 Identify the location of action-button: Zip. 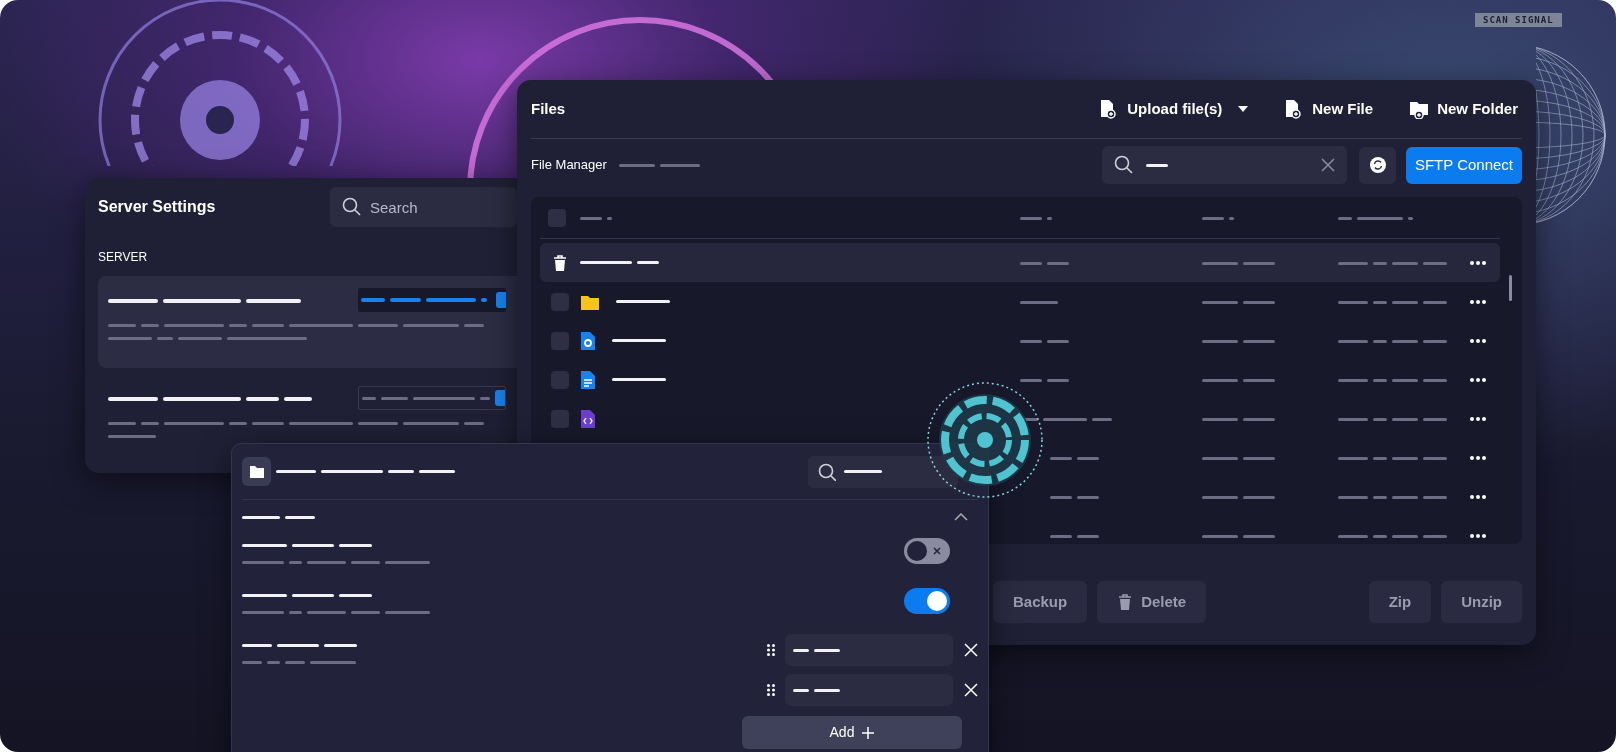
(1400, 602).